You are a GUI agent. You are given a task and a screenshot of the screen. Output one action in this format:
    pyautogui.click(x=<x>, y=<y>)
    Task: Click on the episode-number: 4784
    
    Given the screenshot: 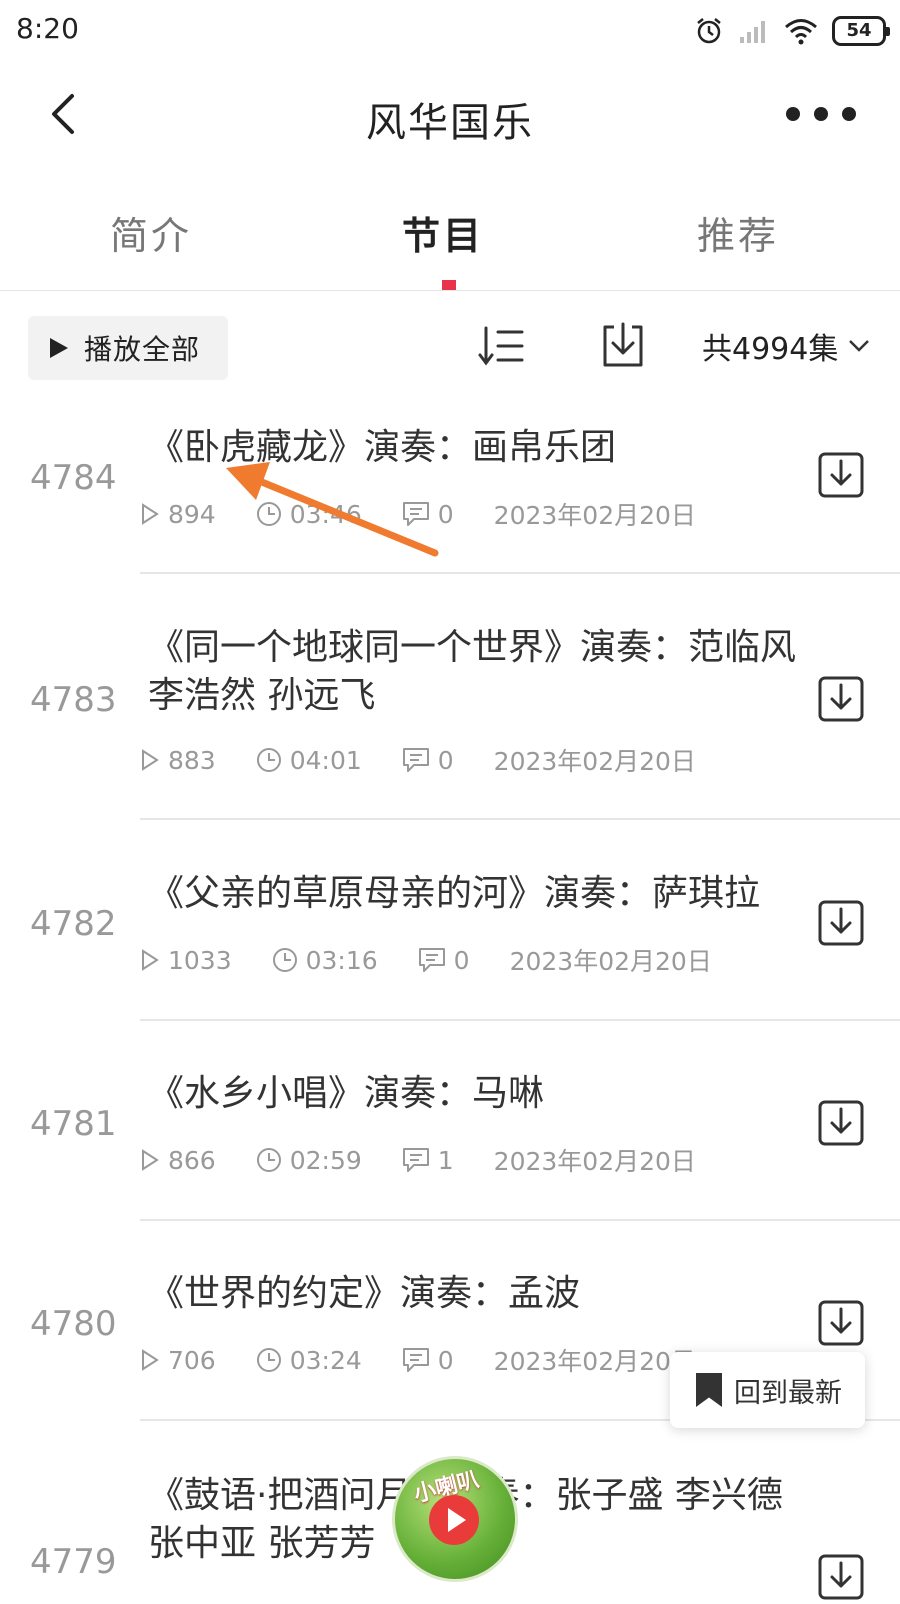 What is the action you would take?
    pyautogui.click(x=73, y=478)
    